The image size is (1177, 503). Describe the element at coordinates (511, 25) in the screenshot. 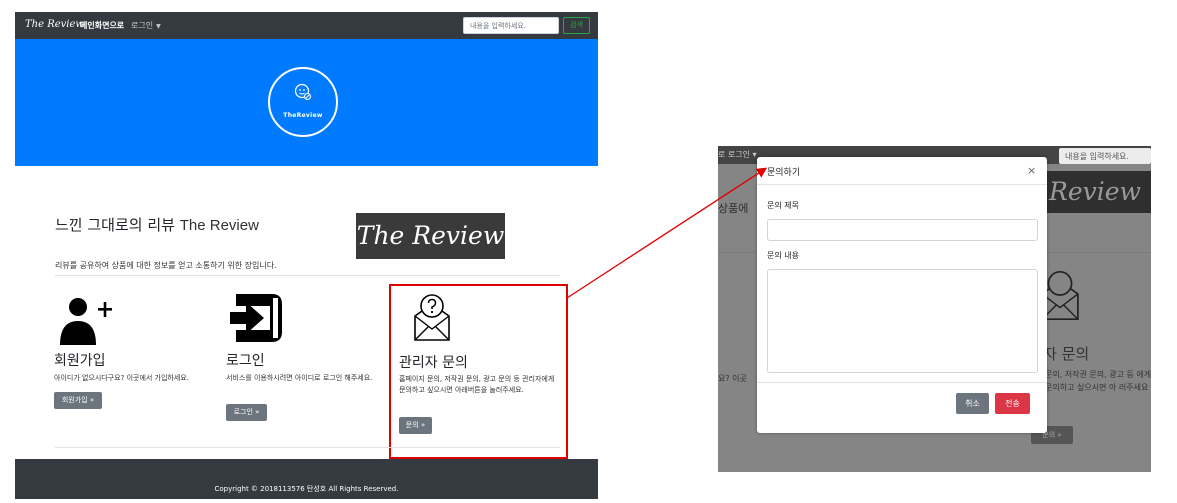

I see `search-input: 내용을 입력하세요.` at that location.